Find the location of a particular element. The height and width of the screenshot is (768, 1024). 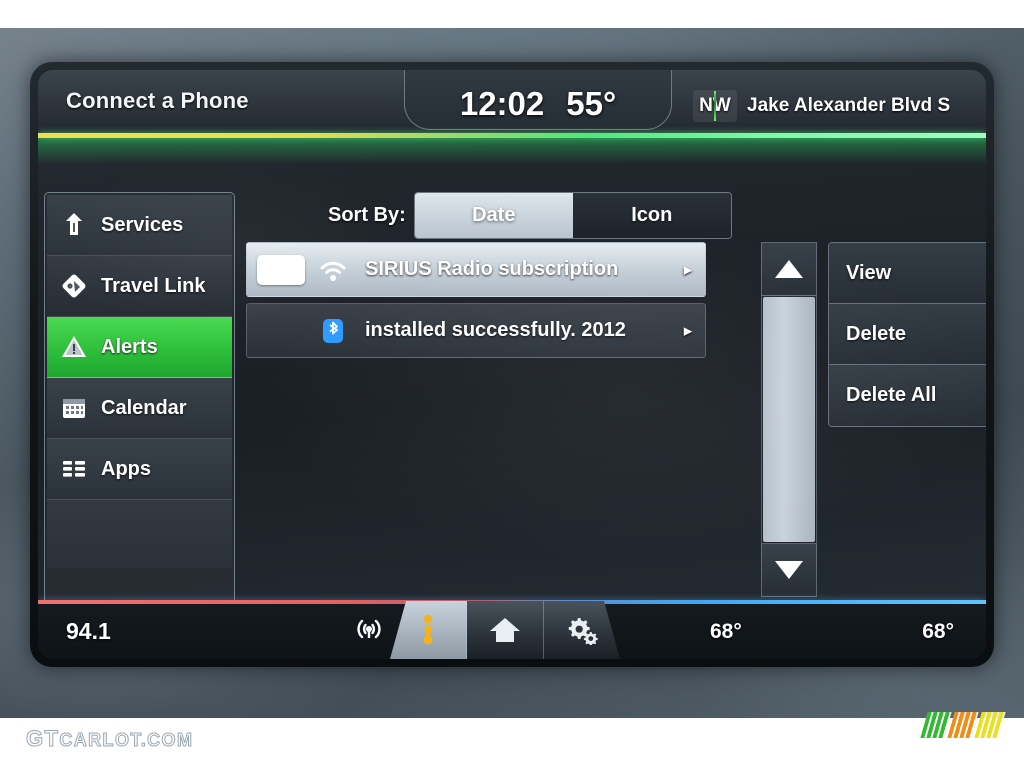

triangle-down-icon is located at coordinates (789, 570).